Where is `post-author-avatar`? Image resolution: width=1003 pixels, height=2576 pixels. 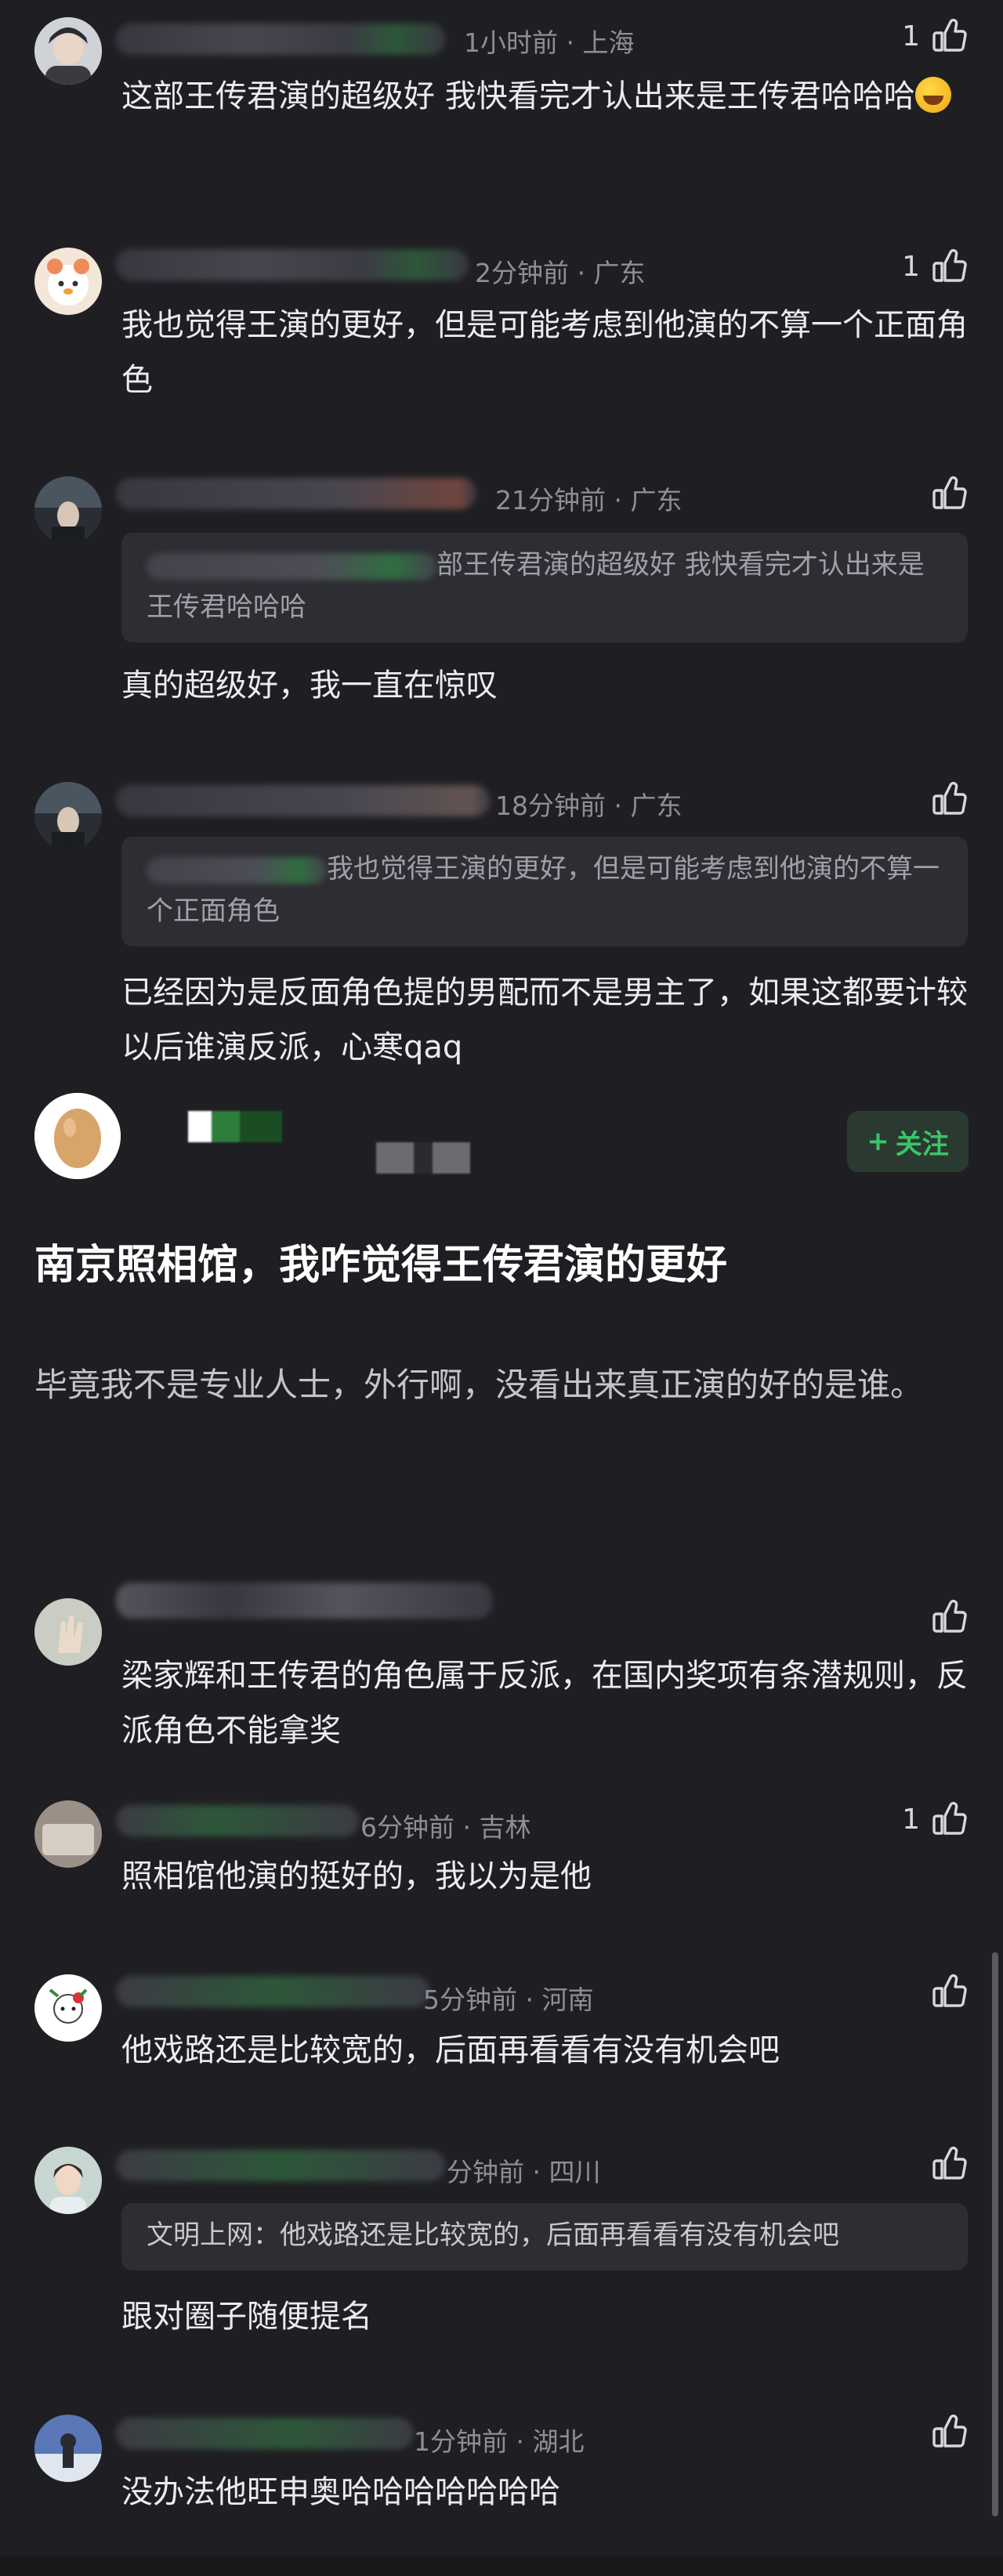
post-author-avatar is located at coordinates (77, 1136).